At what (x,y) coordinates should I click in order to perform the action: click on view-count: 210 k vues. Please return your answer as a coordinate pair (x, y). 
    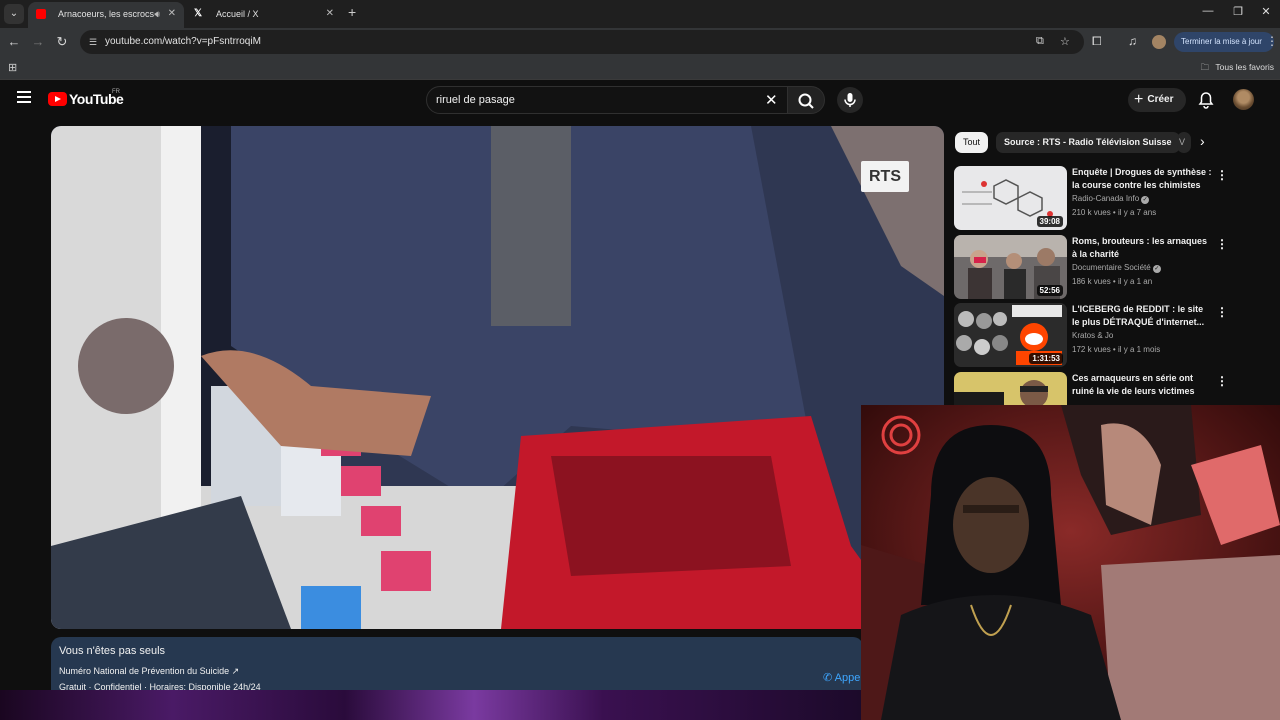
    Looking at the image, I should click on (1091, 212).